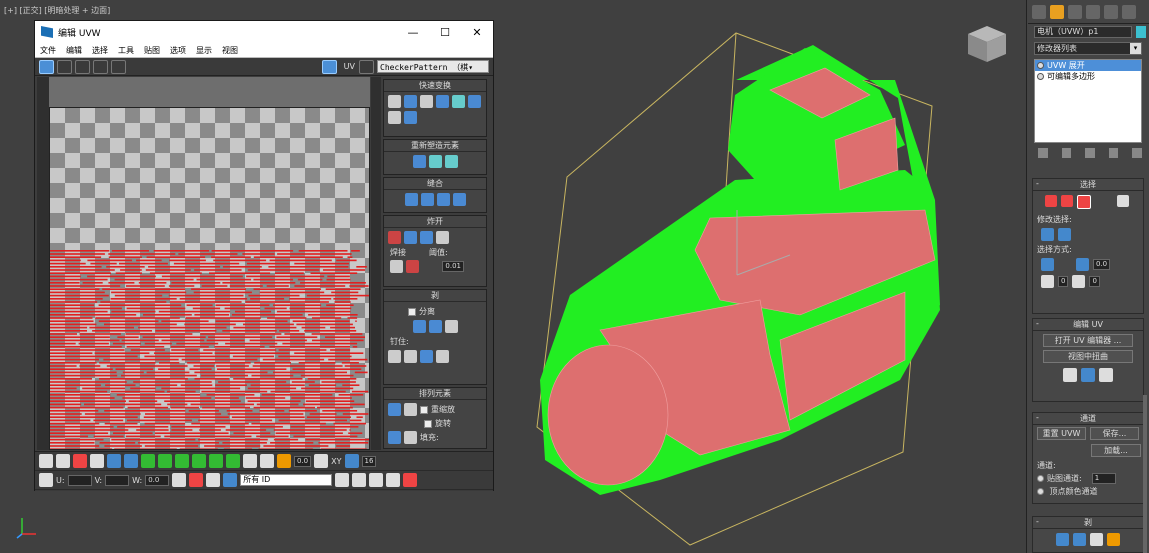  I want to click on align-x-icon, so click(426, 101).